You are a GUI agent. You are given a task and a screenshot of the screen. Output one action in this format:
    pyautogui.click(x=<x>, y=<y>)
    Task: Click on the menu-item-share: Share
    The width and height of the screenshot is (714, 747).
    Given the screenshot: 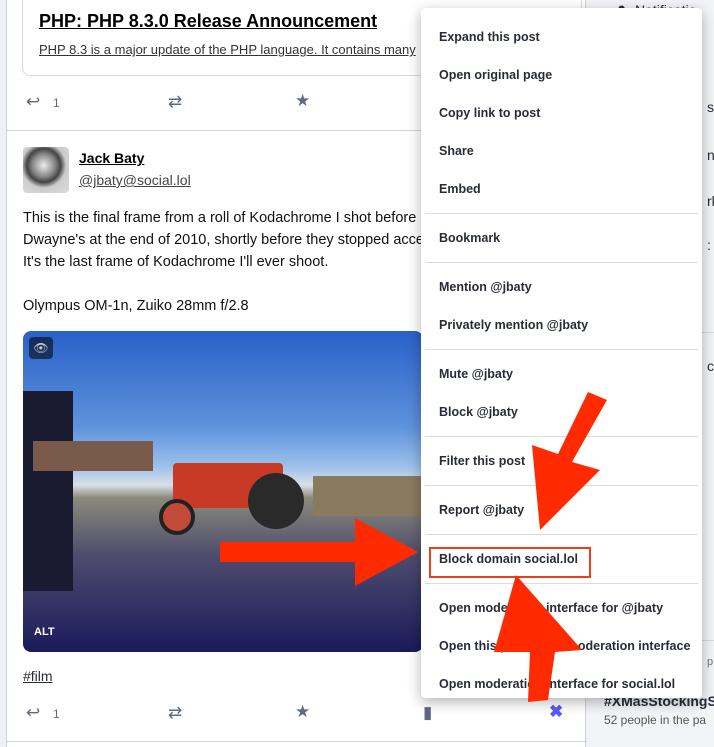 What is the action you would take?
    pyautogui.click(x=561, y=151)
    